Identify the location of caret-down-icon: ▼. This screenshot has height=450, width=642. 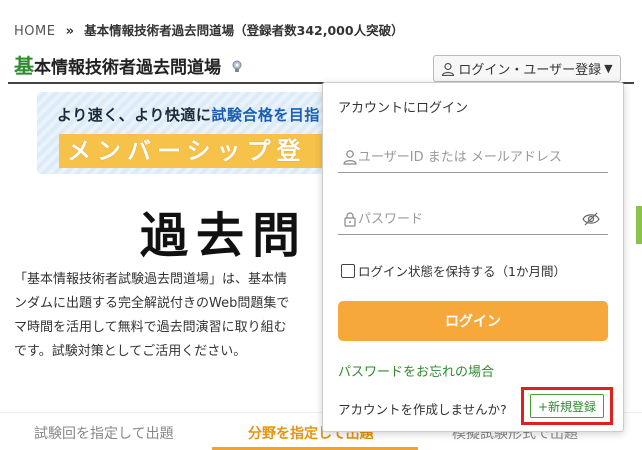
(608, 68).